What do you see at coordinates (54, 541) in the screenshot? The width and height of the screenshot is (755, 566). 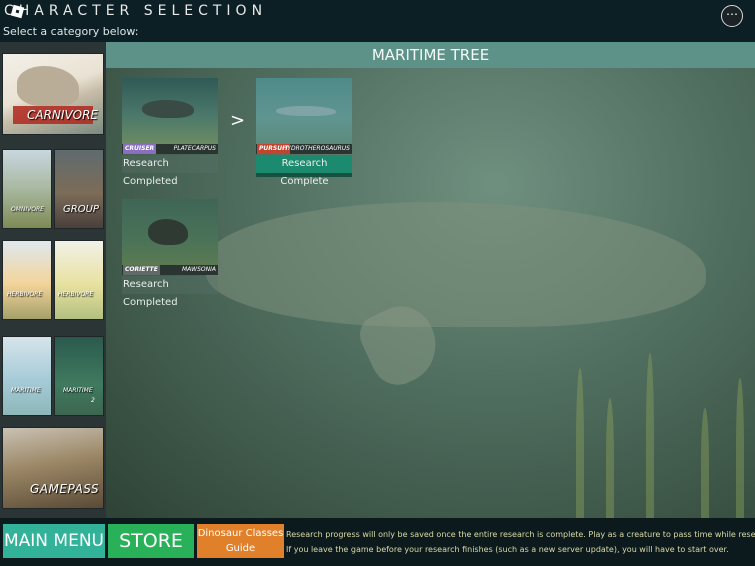 I see `main-menu-button: MAIN MENU` at bounding box center [54, 541].